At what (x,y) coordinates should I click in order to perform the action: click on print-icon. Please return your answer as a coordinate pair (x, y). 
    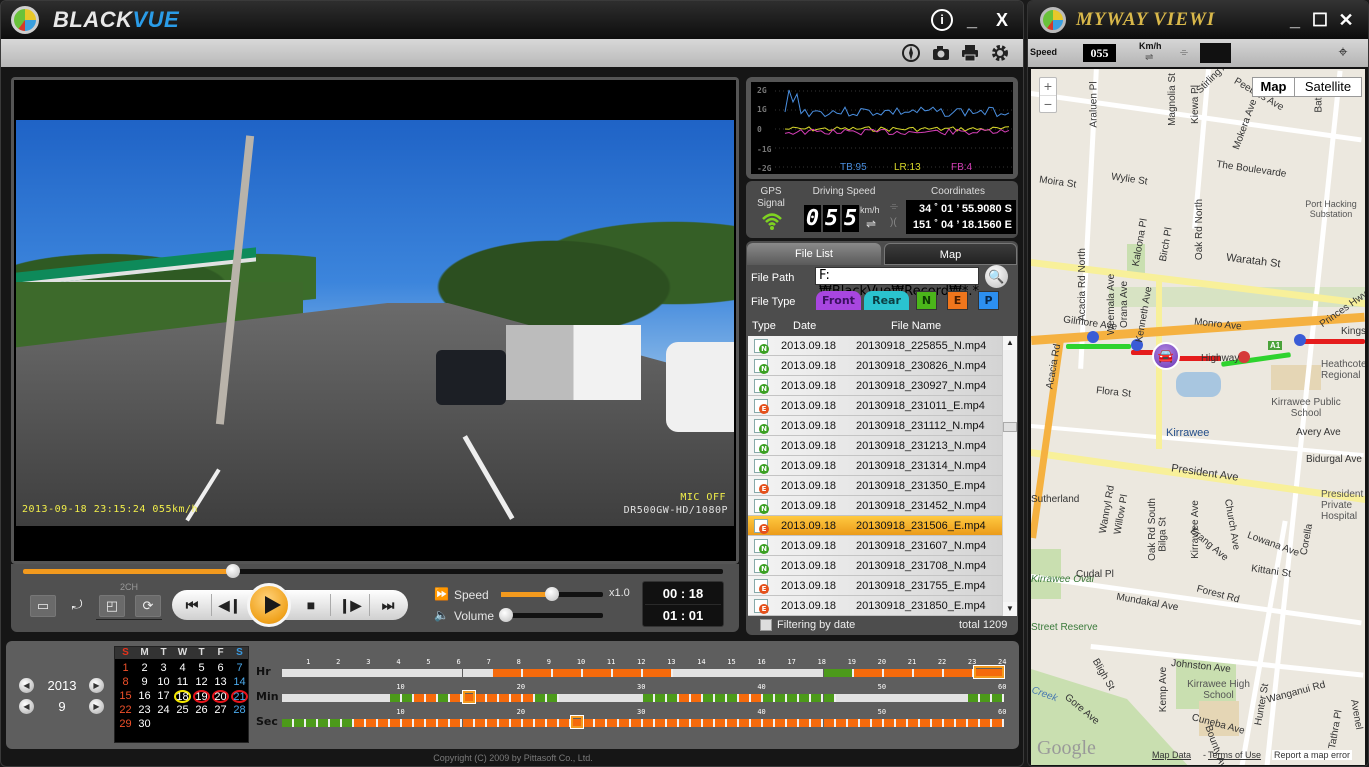
    Looking at the image, I should click on (970, 53).